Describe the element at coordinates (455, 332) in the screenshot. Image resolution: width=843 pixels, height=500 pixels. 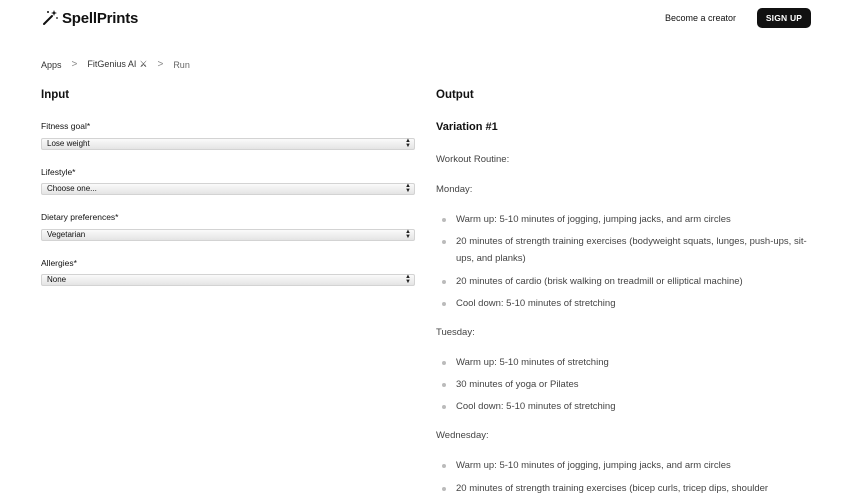
I see `day-heading: Tuesday:` at that location.